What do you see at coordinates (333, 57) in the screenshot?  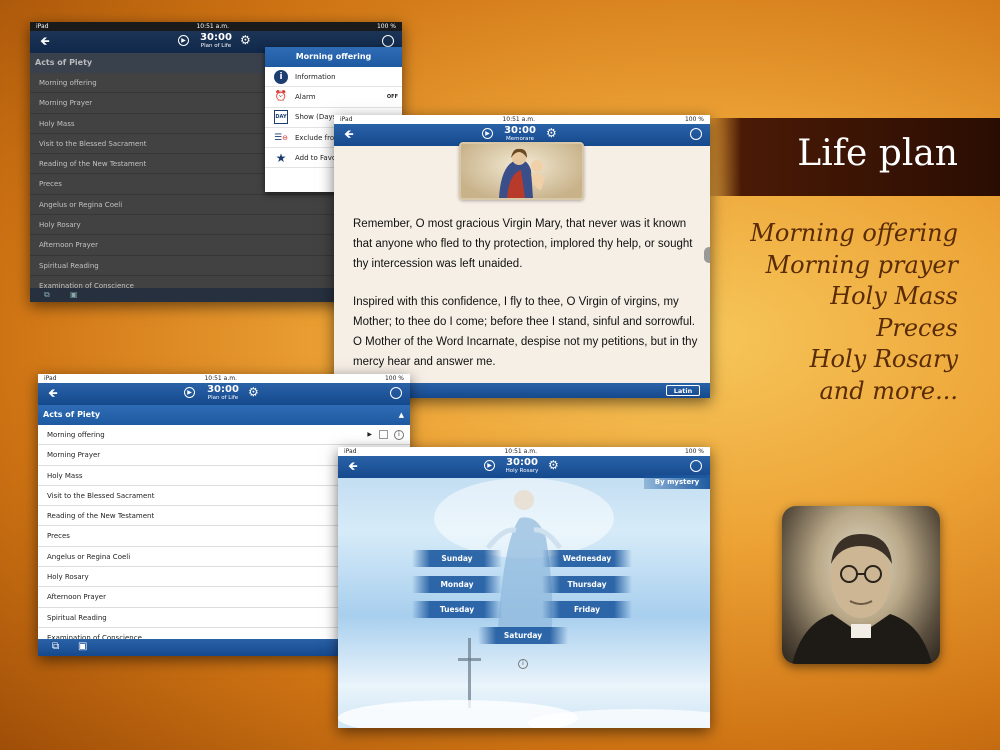 I see `menu-title: Morning offering` at bounding box center [333, 57].